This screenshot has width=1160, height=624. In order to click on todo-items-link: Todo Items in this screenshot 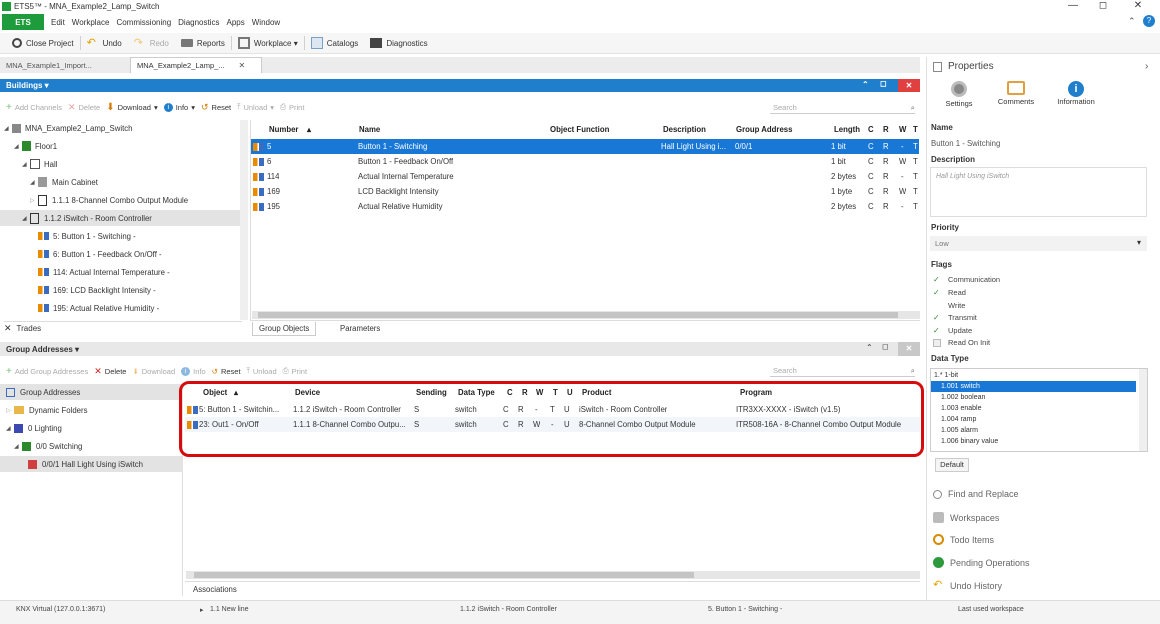, I will do `click(963, 539)`.